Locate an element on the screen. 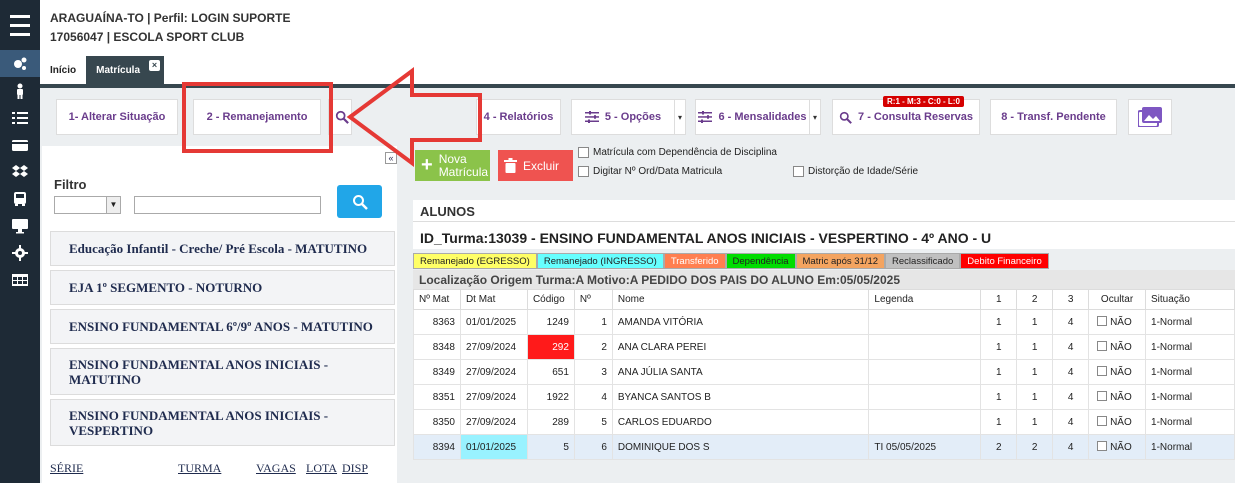 The width and height of the screenshot is (1235, 483). transf-pendente-button: 8 - Transf. Pendente is located at coordinates (1053, 117).